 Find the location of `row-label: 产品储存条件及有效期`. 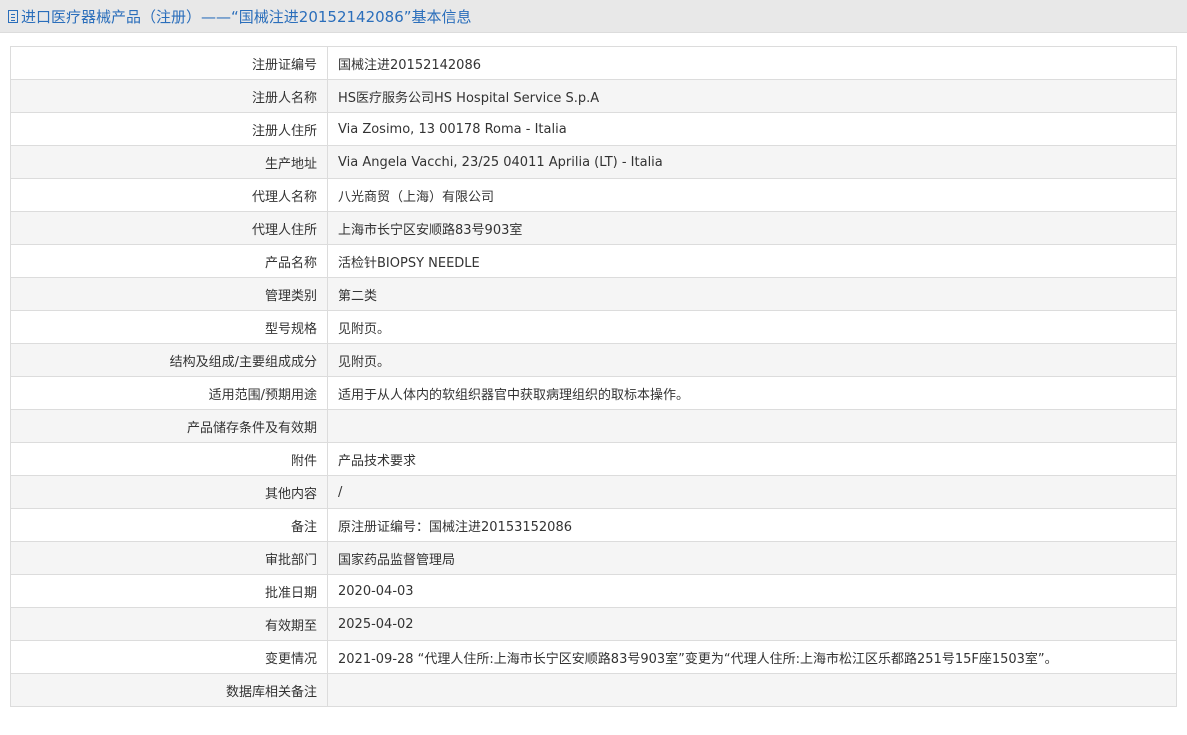

row-label: 产品储存条件及有效期 is located at coordinates (169, 426).